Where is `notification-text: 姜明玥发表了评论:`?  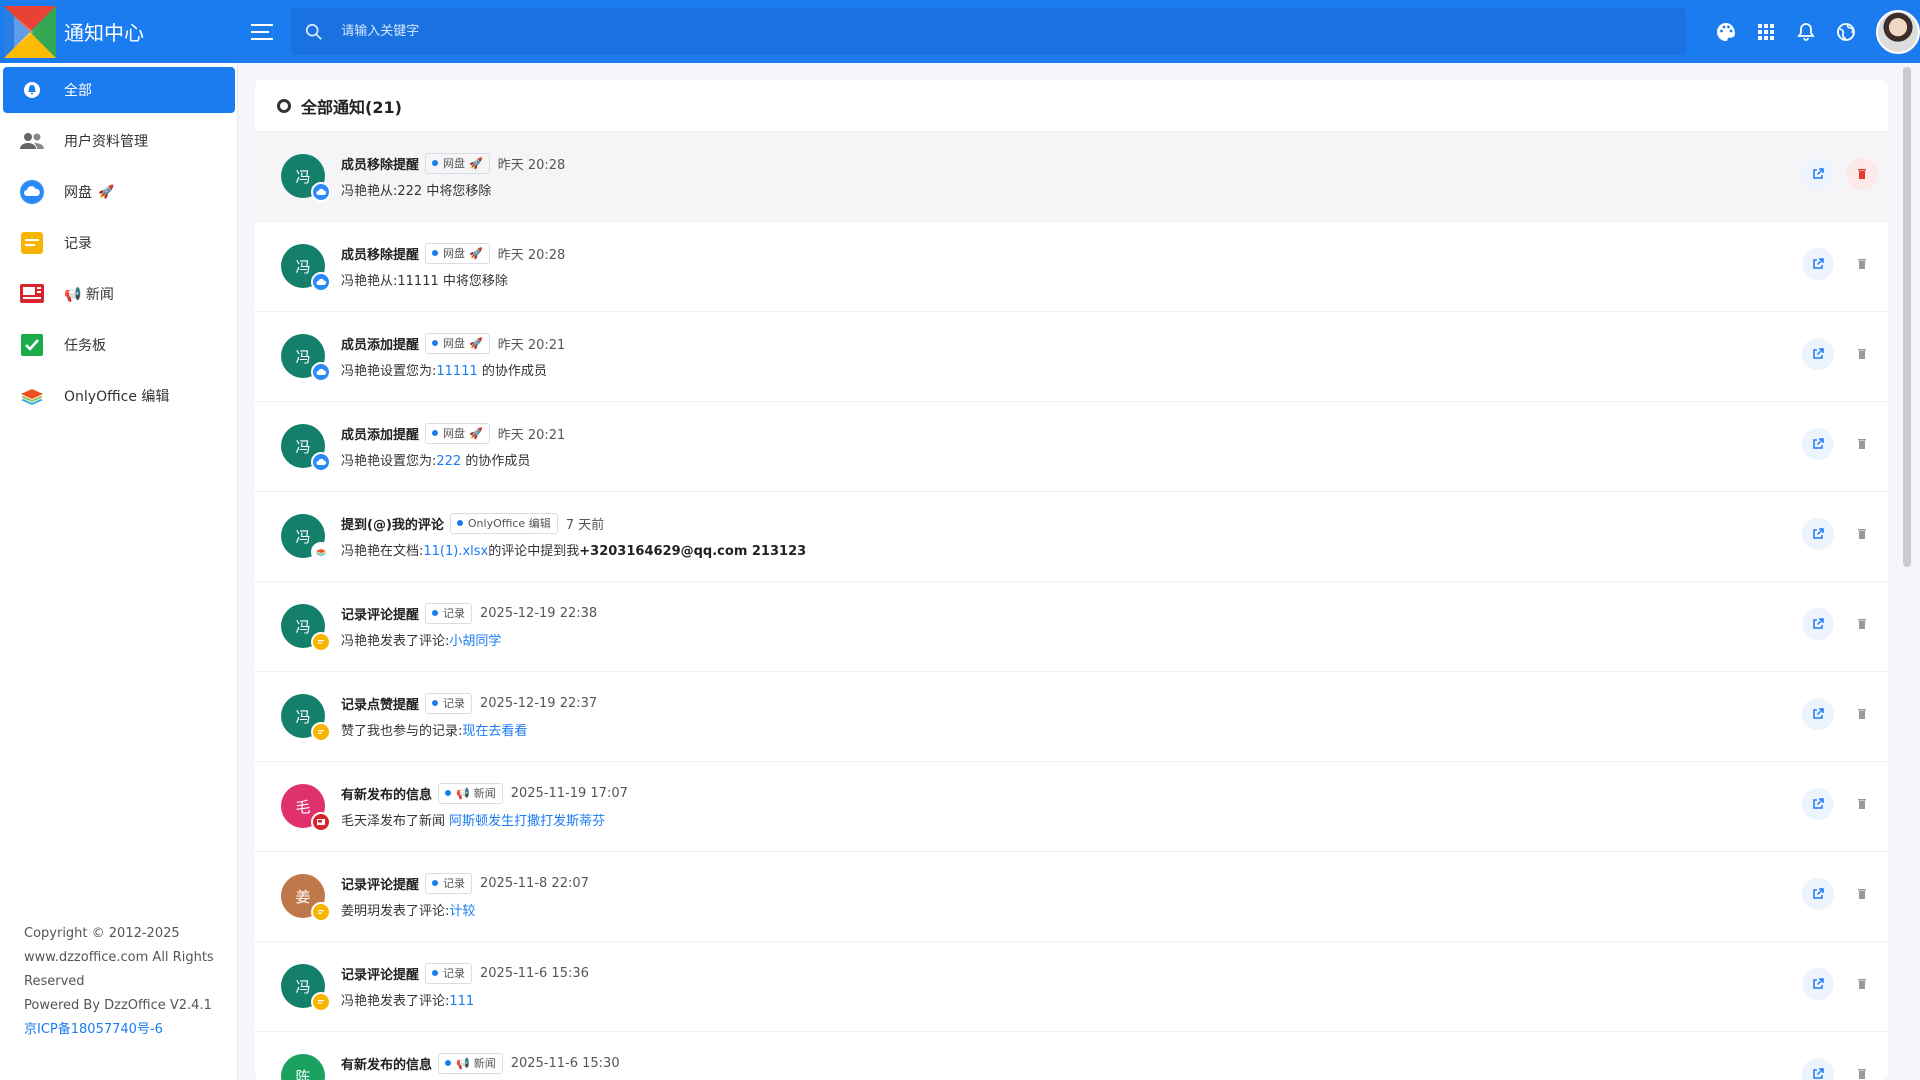 notification-text: 姜明玥发表了评论: is located at coordinates (395, 911).